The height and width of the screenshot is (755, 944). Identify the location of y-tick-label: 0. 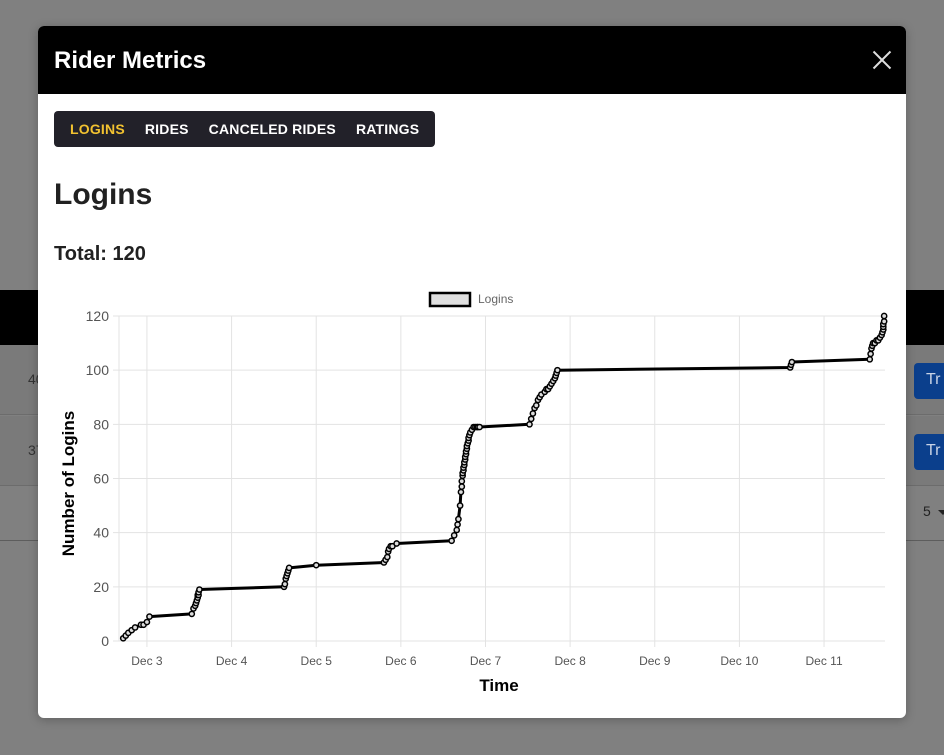
(105, 641).